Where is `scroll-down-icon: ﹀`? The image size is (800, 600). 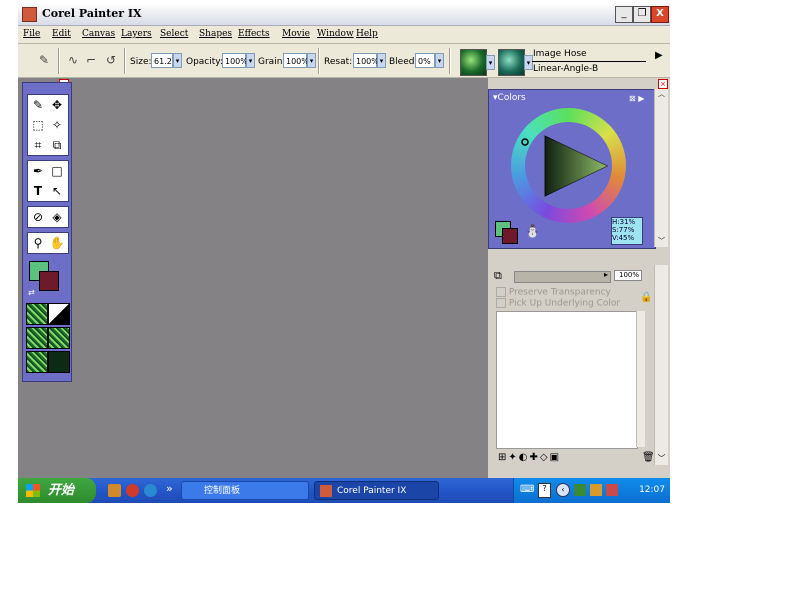 scroll-down-icon: ﹀ is located at coordinates (661, 241).